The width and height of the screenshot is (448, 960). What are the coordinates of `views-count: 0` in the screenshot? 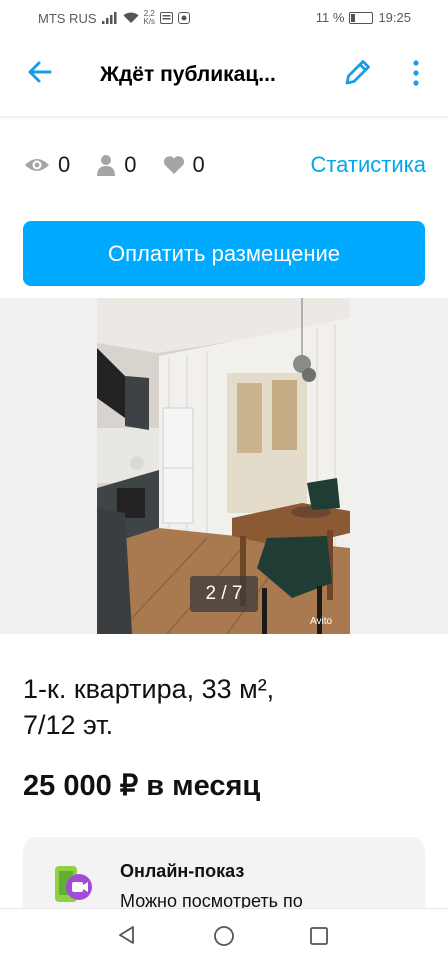 It's located at (64, 164).